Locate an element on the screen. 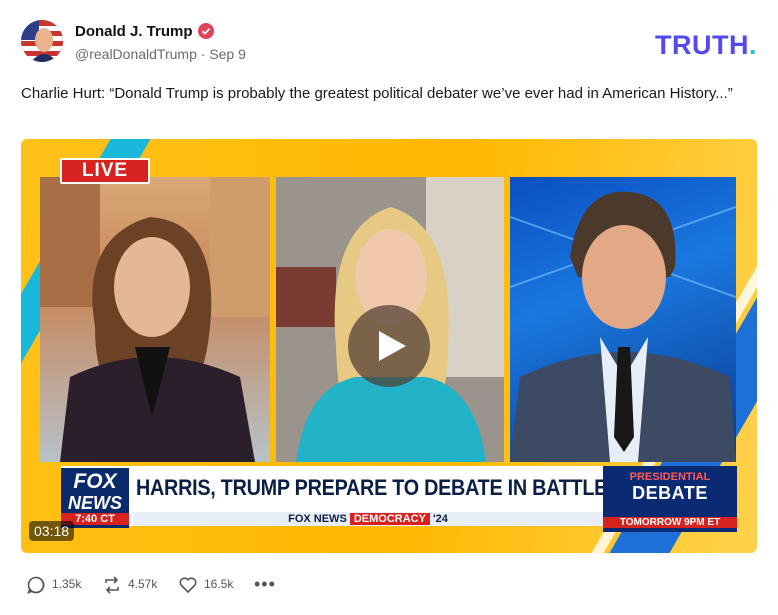 Image resolution: width=778 pixels, height=615 pixels. more-dots-icon: ••• is located at coordinates (265, 584).